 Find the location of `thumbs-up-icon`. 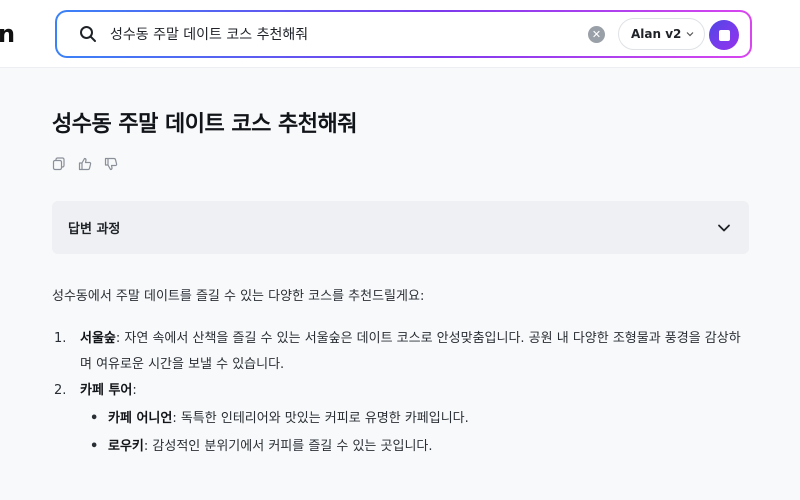

thumbs-up-icon is located at coordinates (85, 164).